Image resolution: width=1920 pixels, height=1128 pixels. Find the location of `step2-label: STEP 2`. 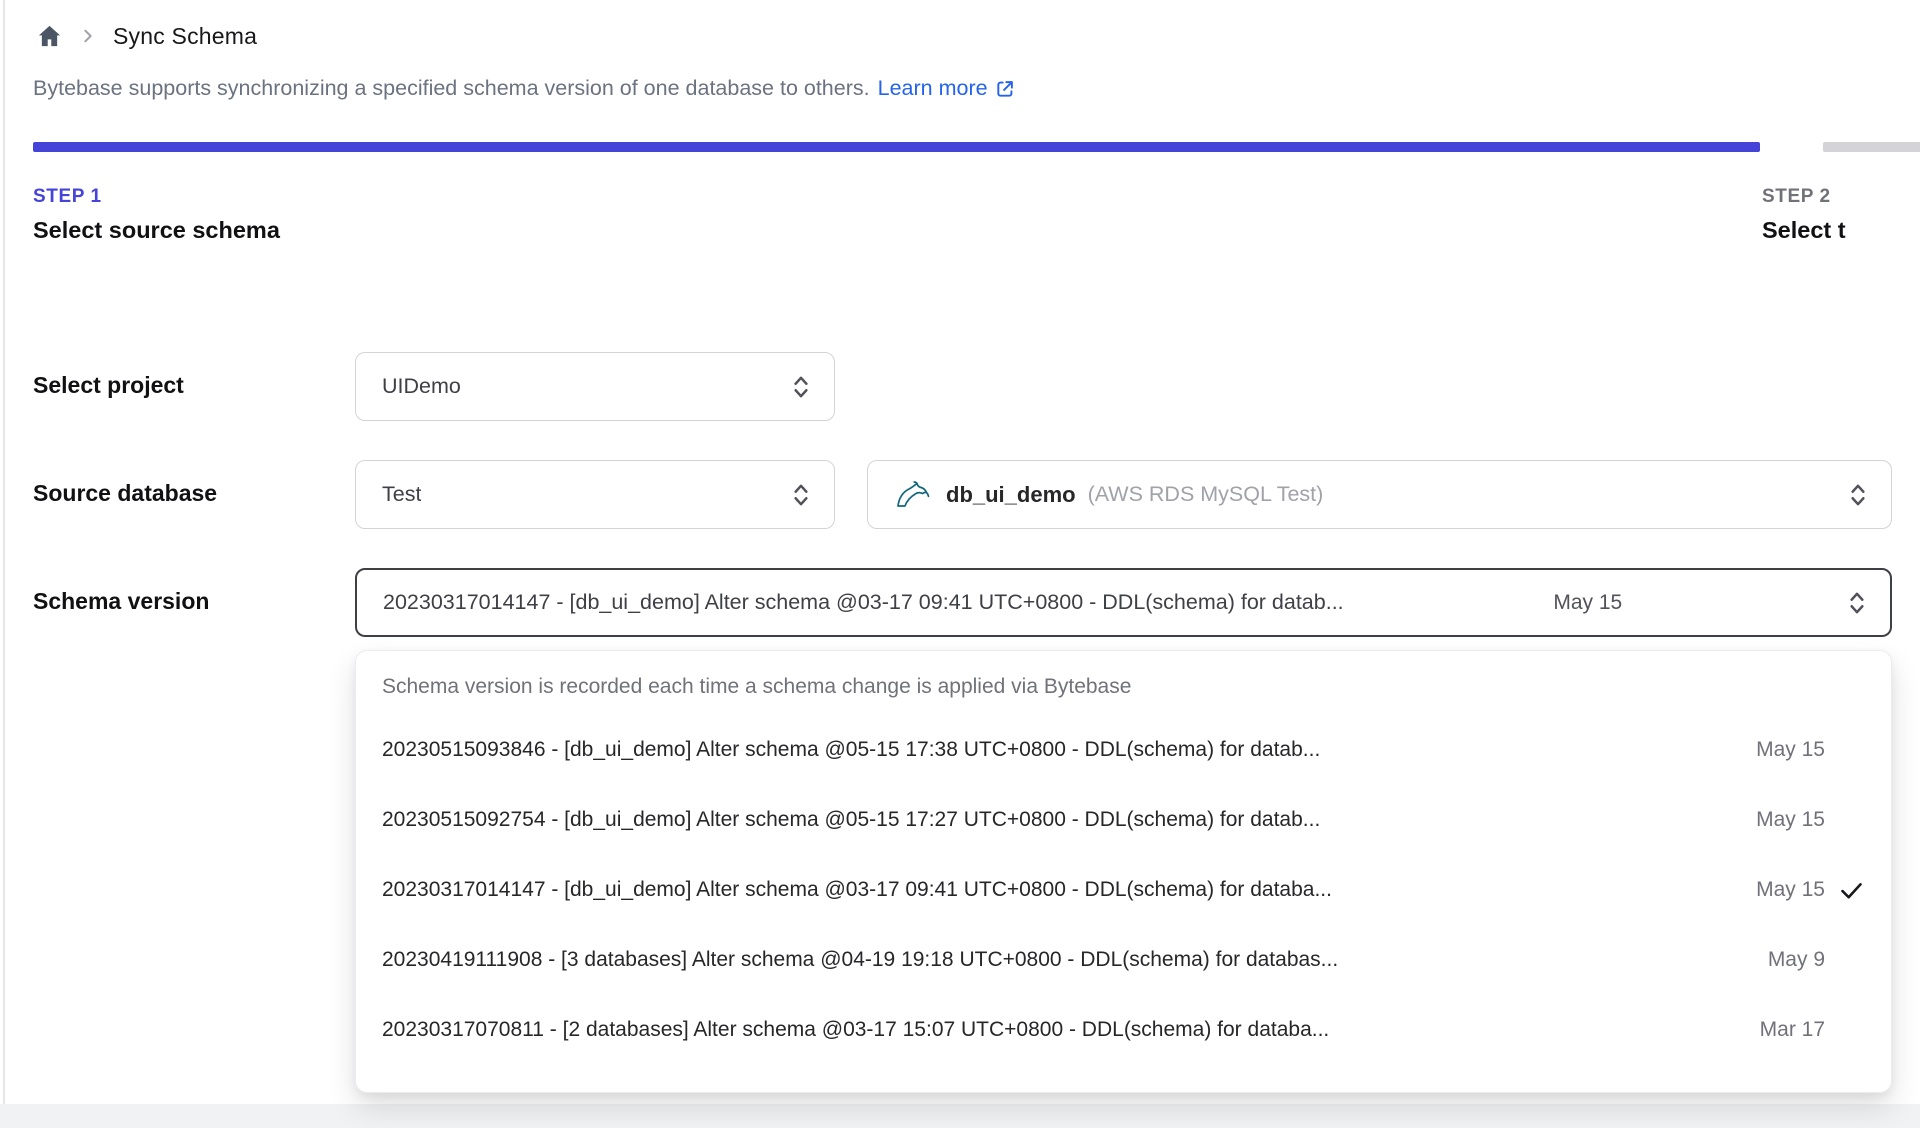

step2-label: STEP 2 is located at coordinates (1796, 196).